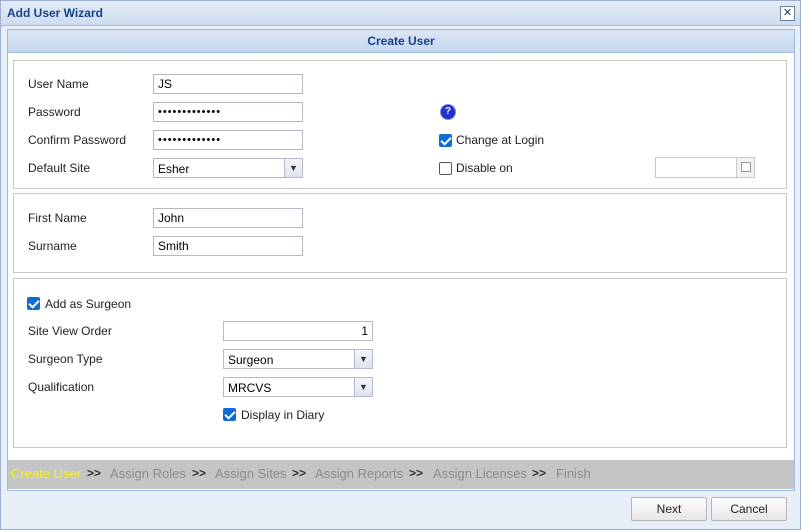 This screenshot has width=801, height=530. Describe the element at coordinates (46, 473) in the screenshot. I see `step-create-user: Create User` at that location.